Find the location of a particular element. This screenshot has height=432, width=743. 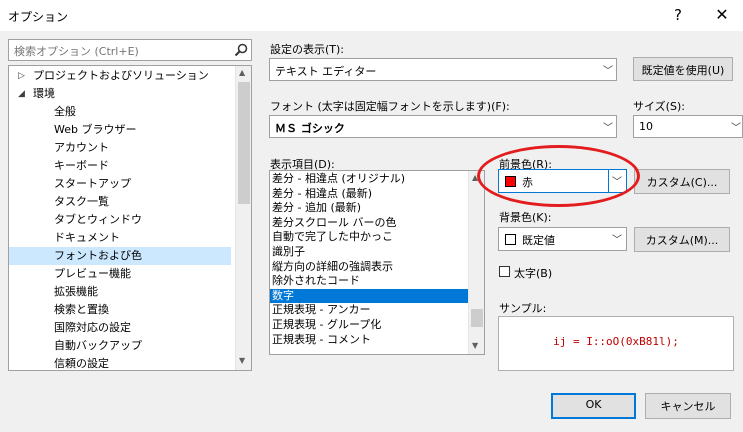

search-icon is located at coordinates (241, 50).